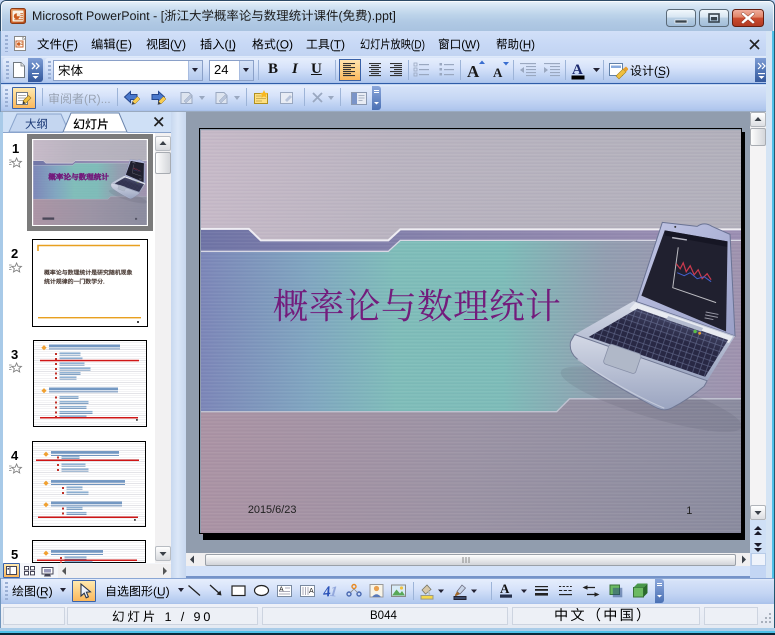 Image resolution: width=775 pixels, height=635 pixels. I want to click on svg-text: 1, so click(333, 591).